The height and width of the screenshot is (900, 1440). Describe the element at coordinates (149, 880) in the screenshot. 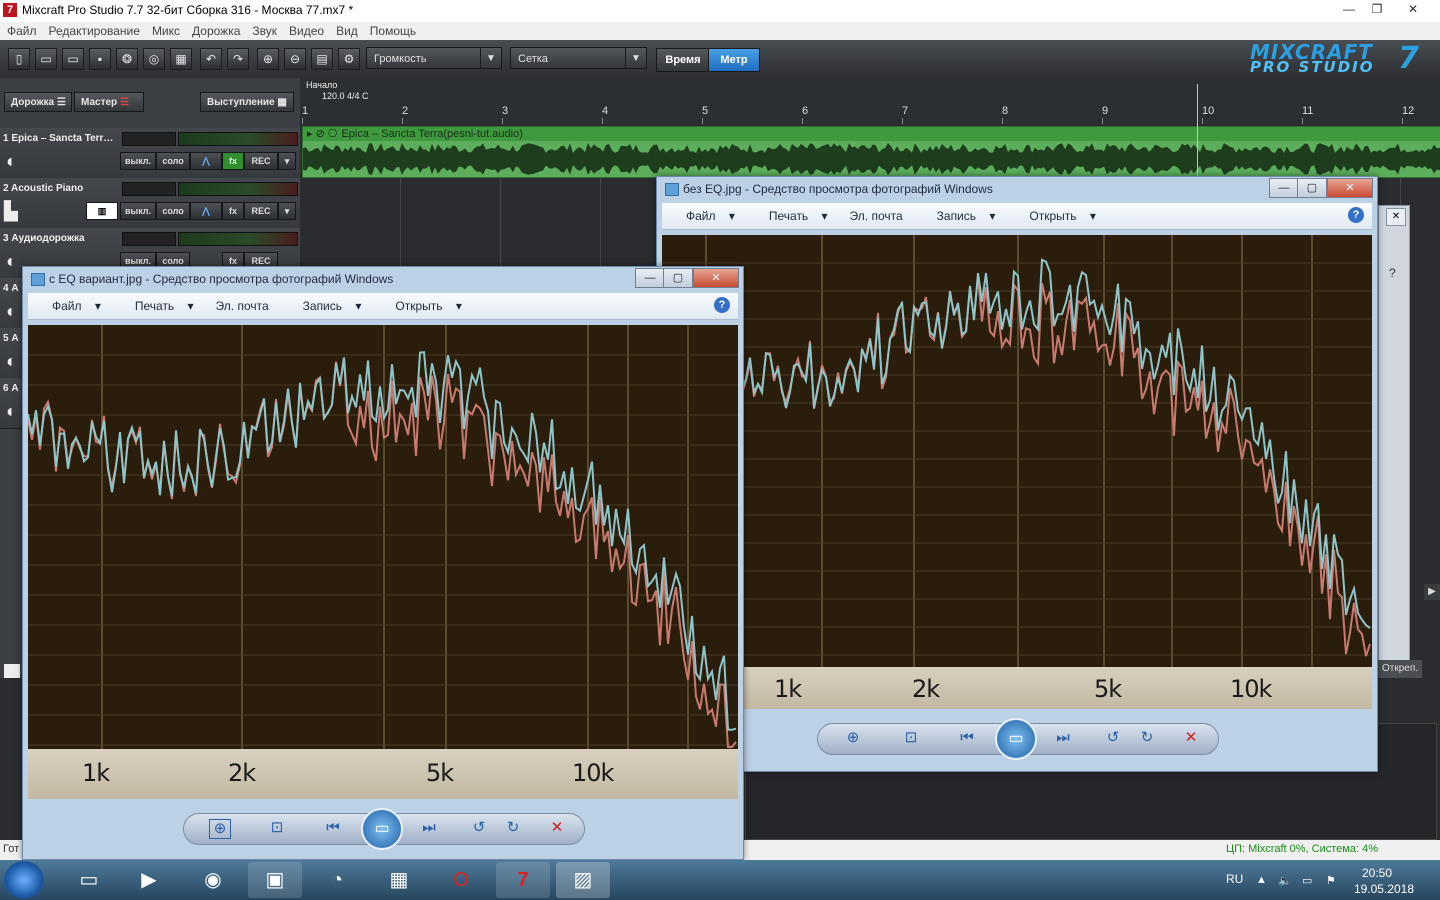

I see `media-player-taskbar-icon: ▶` at that location.